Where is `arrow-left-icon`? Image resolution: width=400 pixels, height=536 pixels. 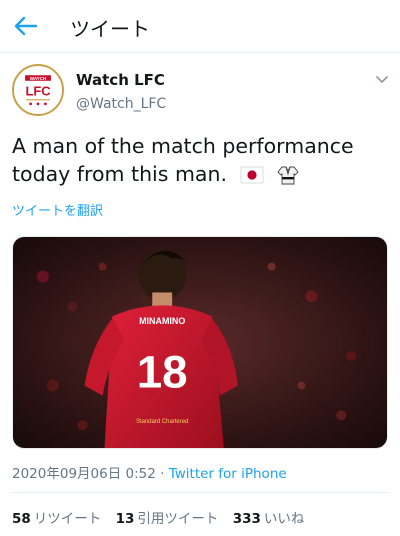
arrow-left-icon is located at coordinates (26, 26).